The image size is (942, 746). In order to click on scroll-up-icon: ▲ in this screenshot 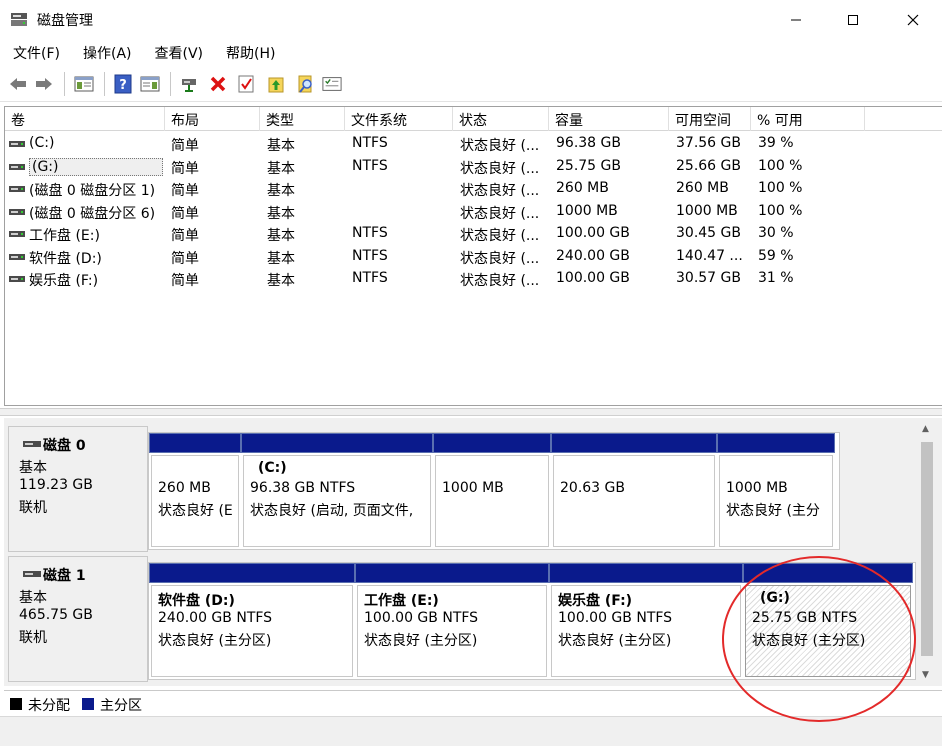, I will do `click(925, 429)`.